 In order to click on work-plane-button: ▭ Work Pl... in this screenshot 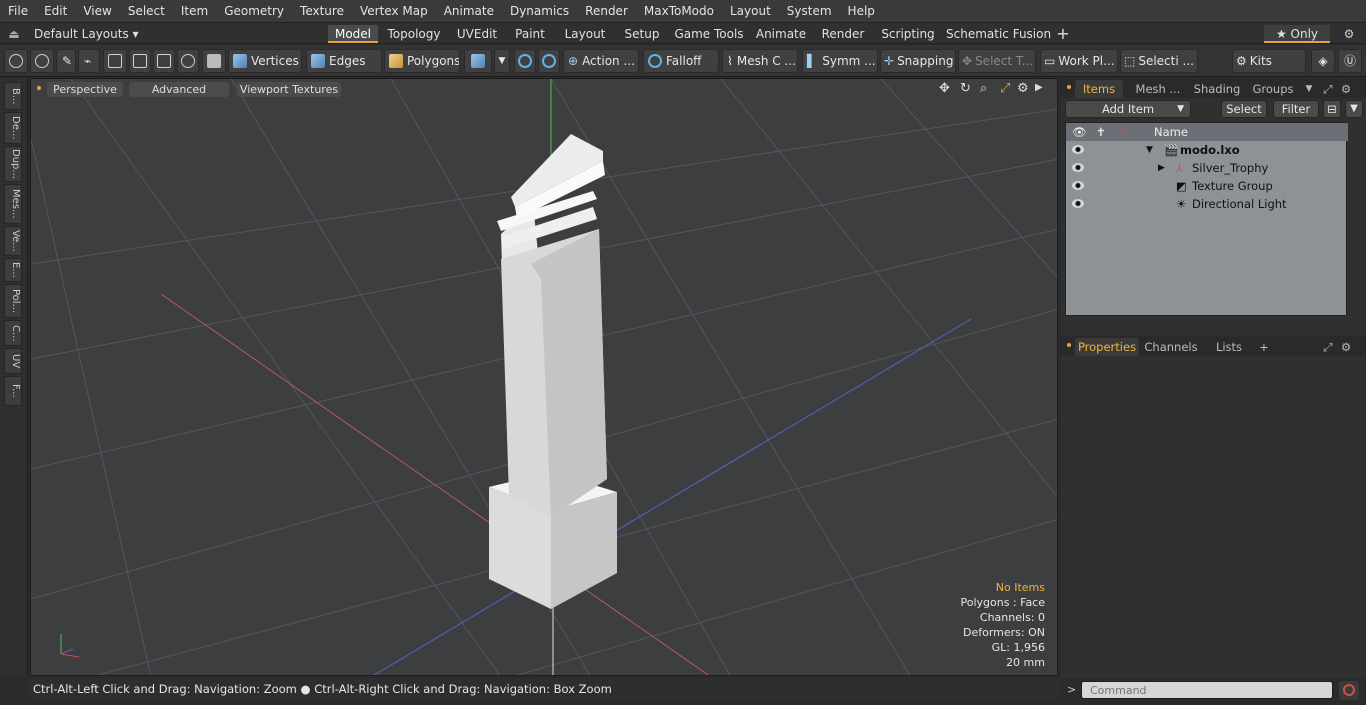, I will do `click(1079, 61)`.